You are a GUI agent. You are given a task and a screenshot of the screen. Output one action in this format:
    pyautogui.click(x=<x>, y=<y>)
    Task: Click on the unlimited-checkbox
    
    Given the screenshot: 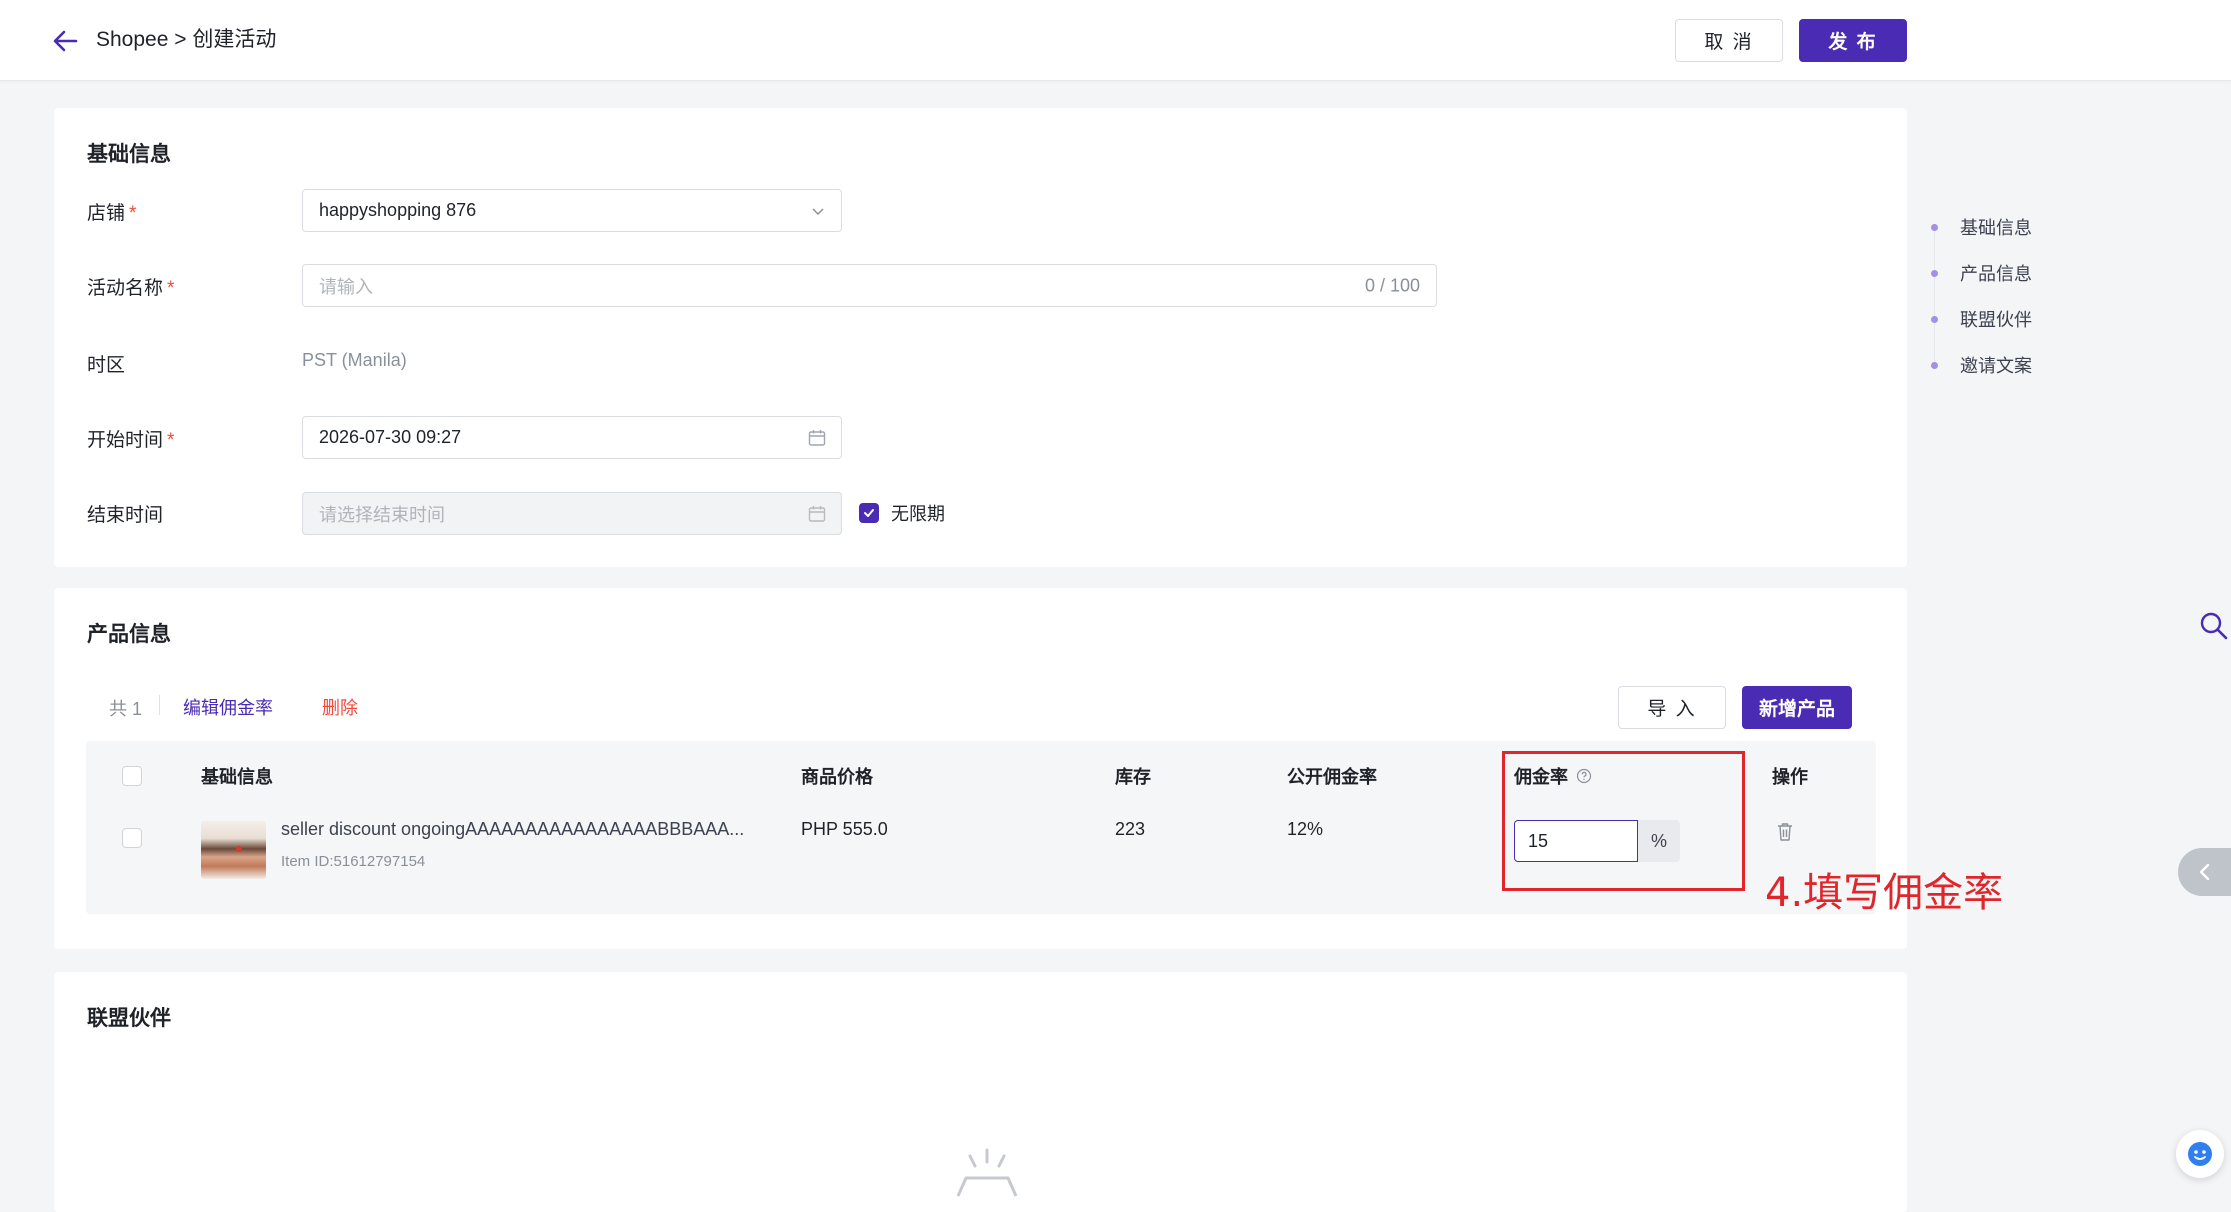 What is the action you would take?
    pyautogui.click(x=869, y=513)
    